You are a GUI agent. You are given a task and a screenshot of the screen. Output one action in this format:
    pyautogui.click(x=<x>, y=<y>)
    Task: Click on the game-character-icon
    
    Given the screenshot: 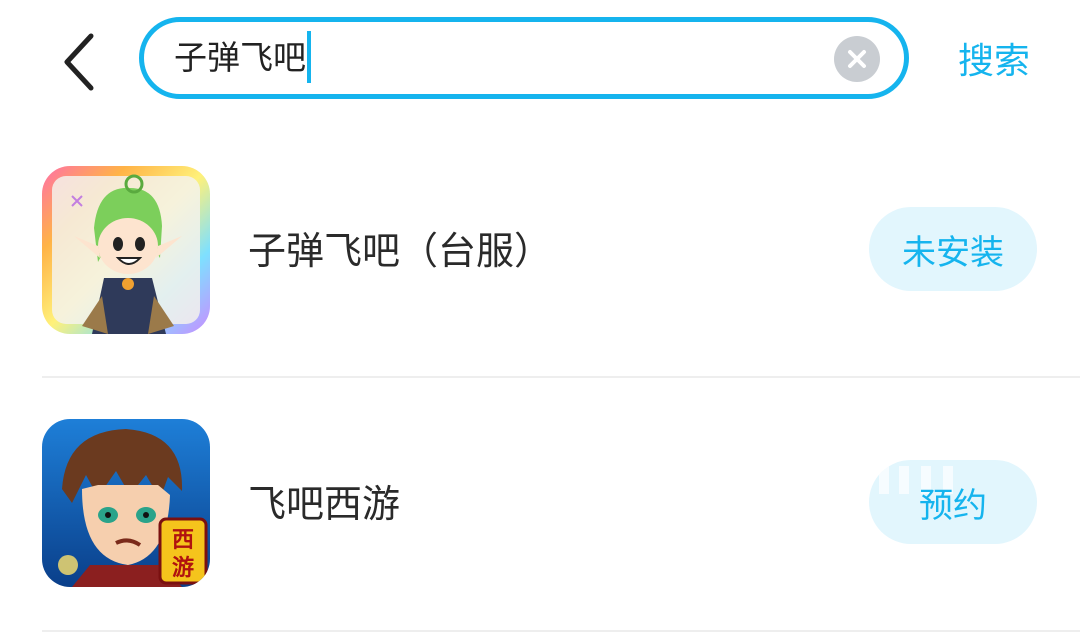 What is the action you would take?
    pyautogui.click(x=126, y=250)
    